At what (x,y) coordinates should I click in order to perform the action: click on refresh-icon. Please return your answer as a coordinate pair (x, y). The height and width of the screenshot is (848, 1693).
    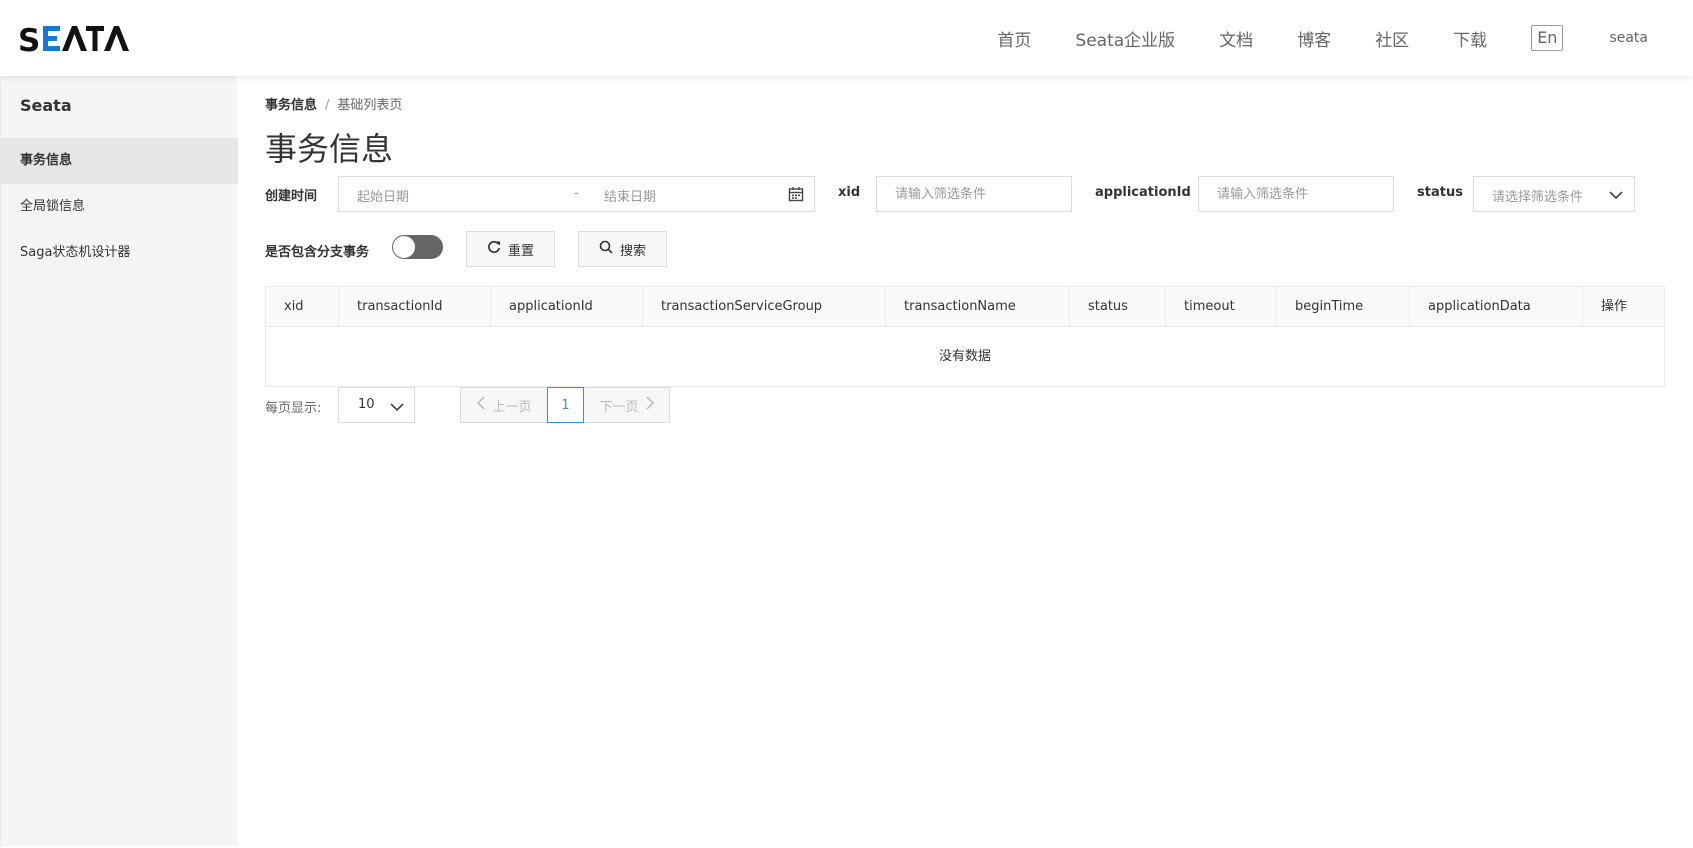
    Looking at the image, I should click on (497, 249).